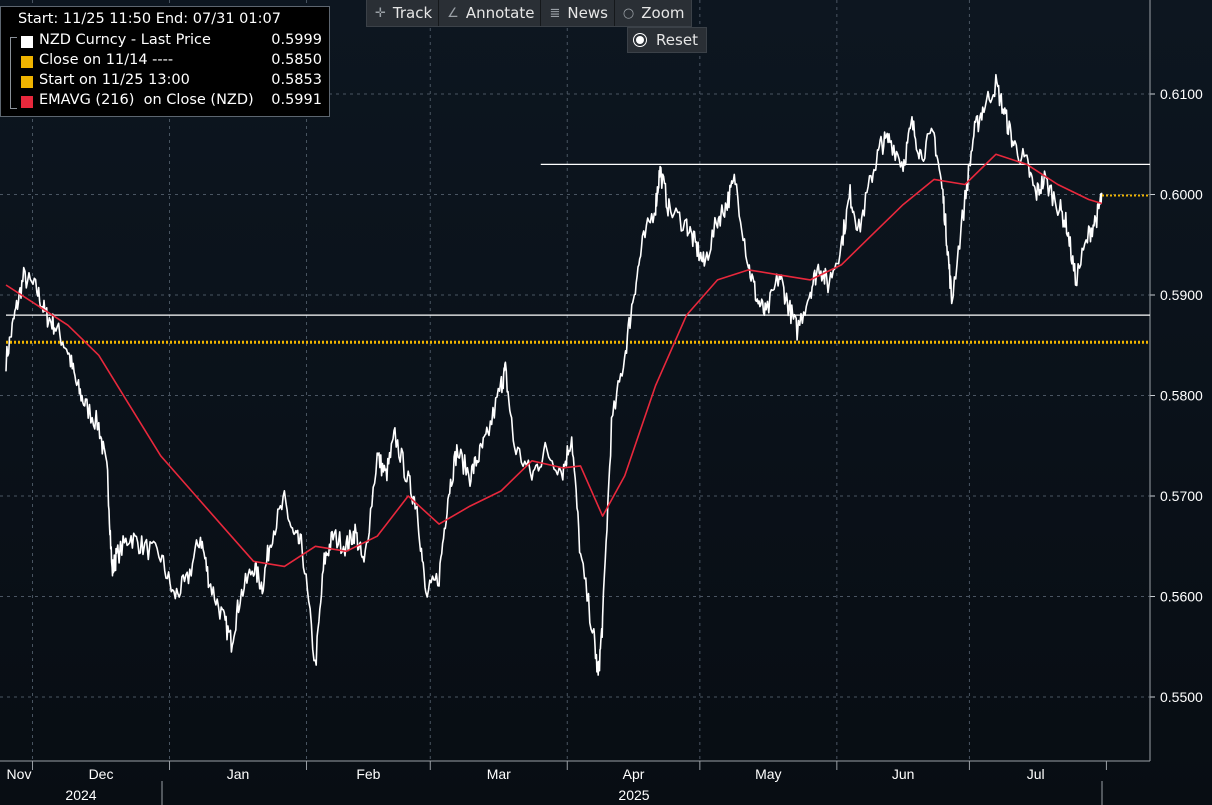 The image size is (1212, 805). Describe the element at coordinates (296, 60) in the screenshot. I see `legend-value: 0.5850` at that location.